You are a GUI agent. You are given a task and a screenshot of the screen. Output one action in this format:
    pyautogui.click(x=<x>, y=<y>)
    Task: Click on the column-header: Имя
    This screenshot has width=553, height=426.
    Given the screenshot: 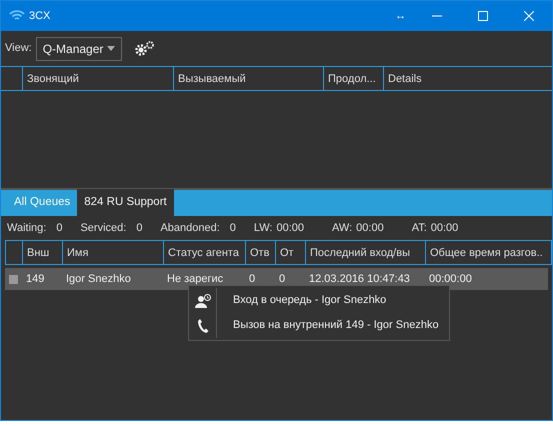 What is the action you would take?
    pyautogui.click(x=112, y=252)
    